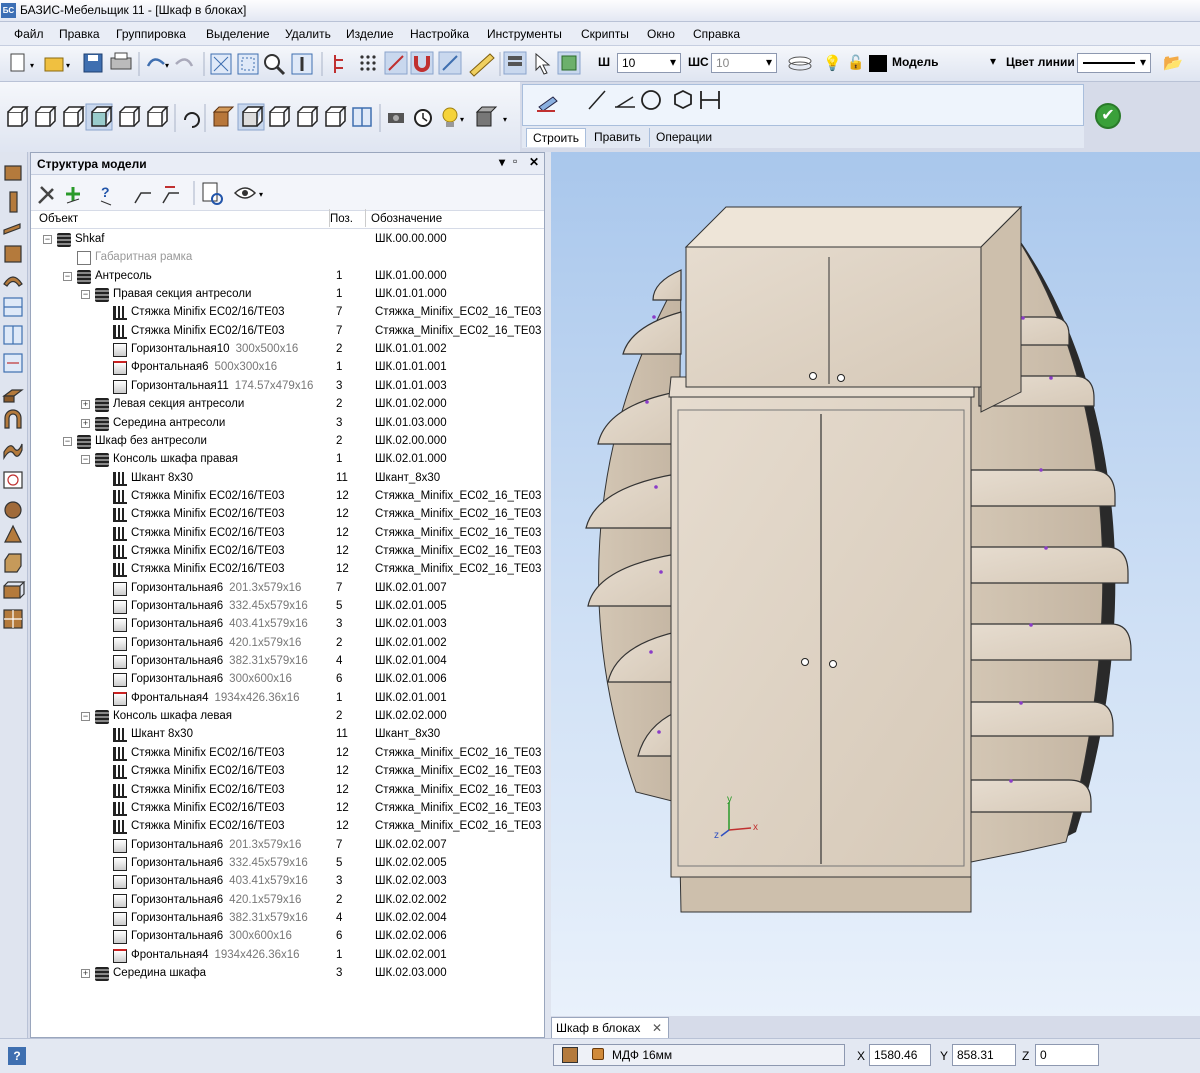  What do you see at coordinates (984, 1055) in the screenshot?
I see `y-coordinate-field: 858.31` at bounding box center [984, 1055].